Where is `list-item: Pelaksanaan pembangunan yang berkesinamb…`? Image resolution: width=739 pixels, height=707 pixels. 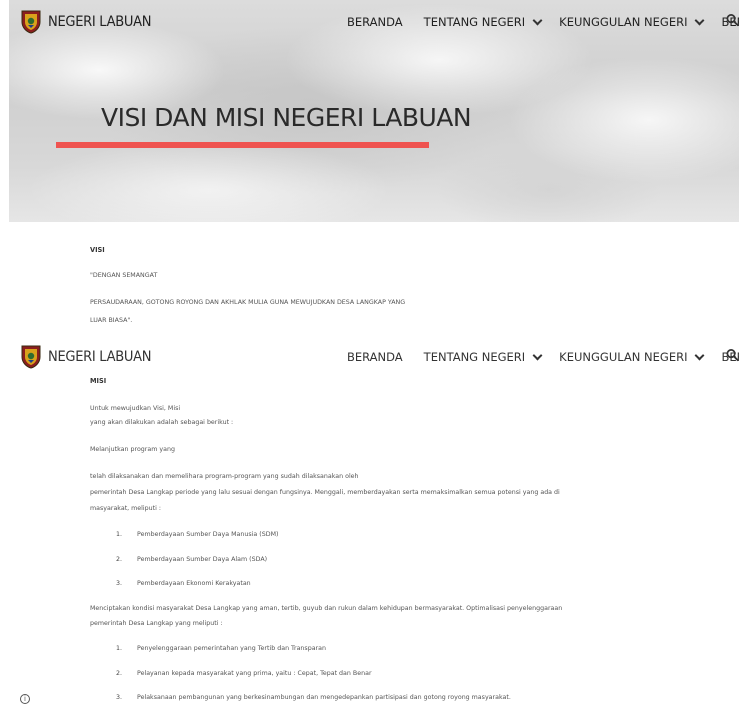
list-item: Pelaksanaan pembangunan yang berkesinamb… is located at coordinates (324, 697).